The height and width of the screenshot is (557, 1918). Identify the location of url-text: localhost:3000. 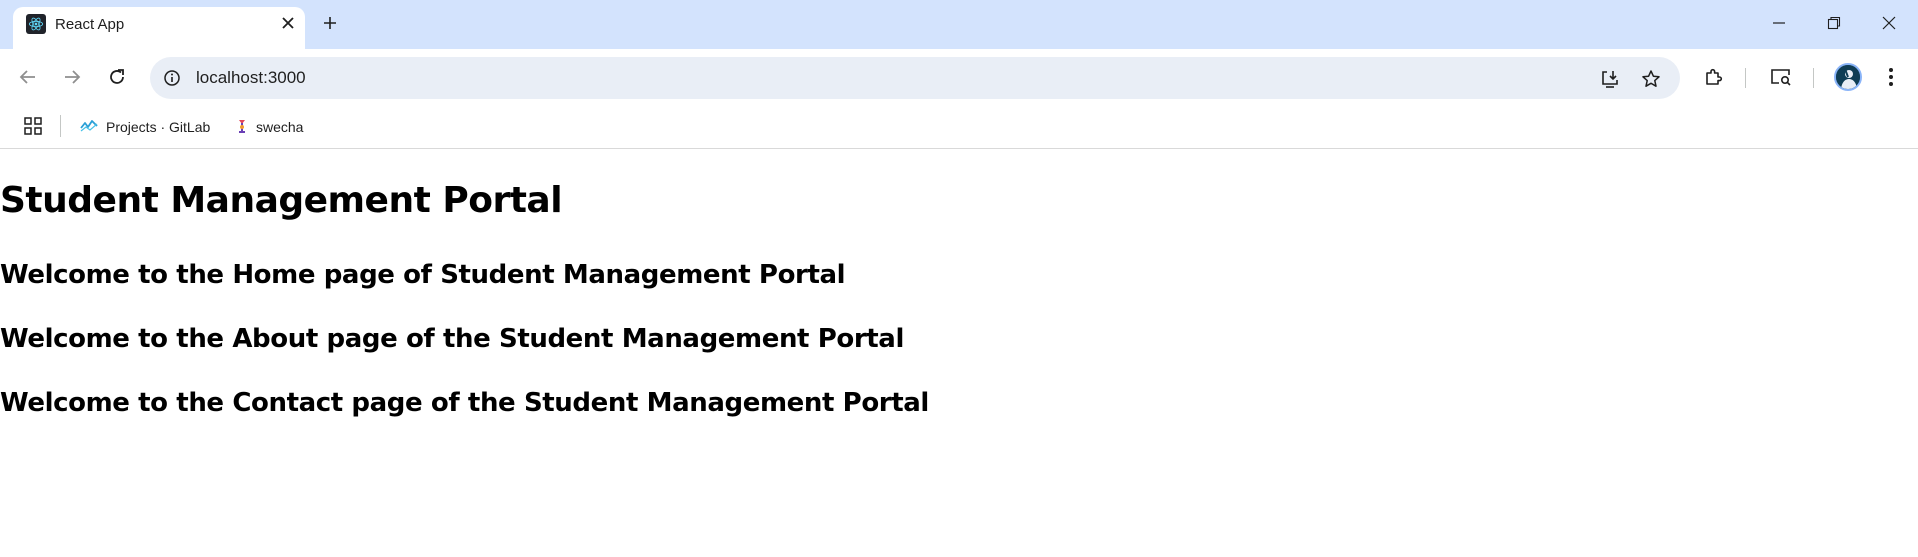
(251, 78).